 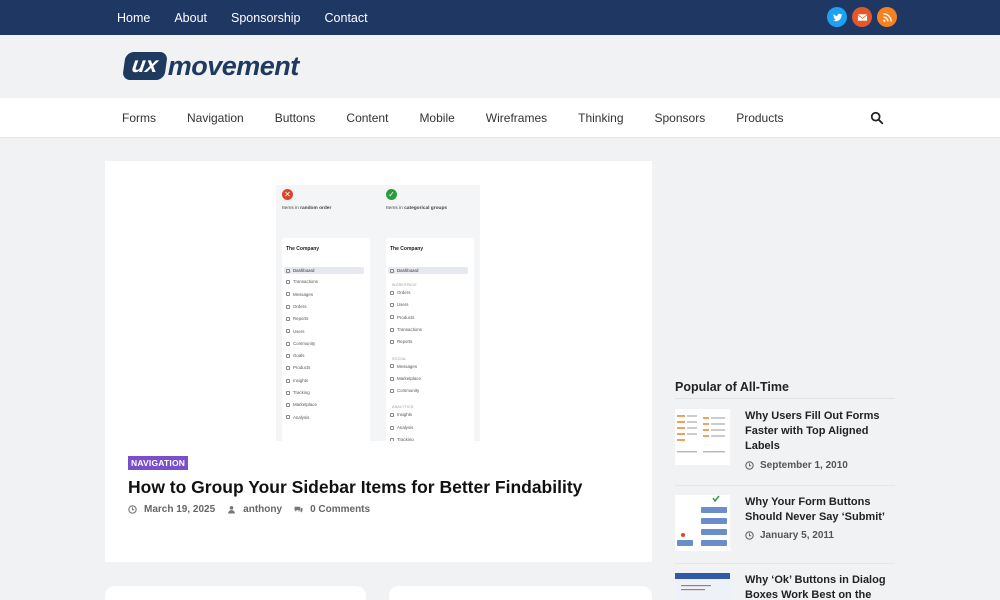 I want to click on logo-text: movement, so click(x=233, y=65).